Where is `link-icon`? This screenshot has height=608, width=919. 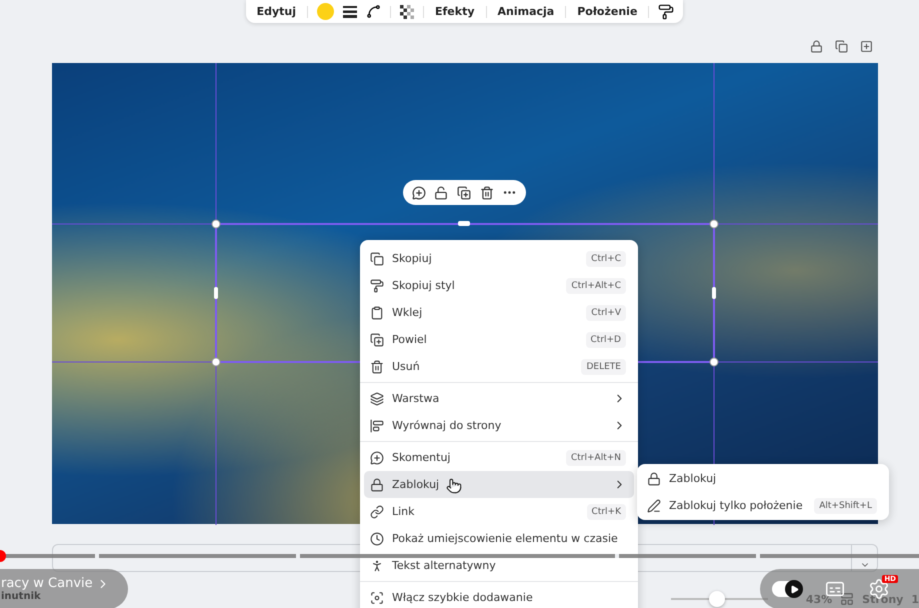
link-icon is located at coordinates (377, 511).